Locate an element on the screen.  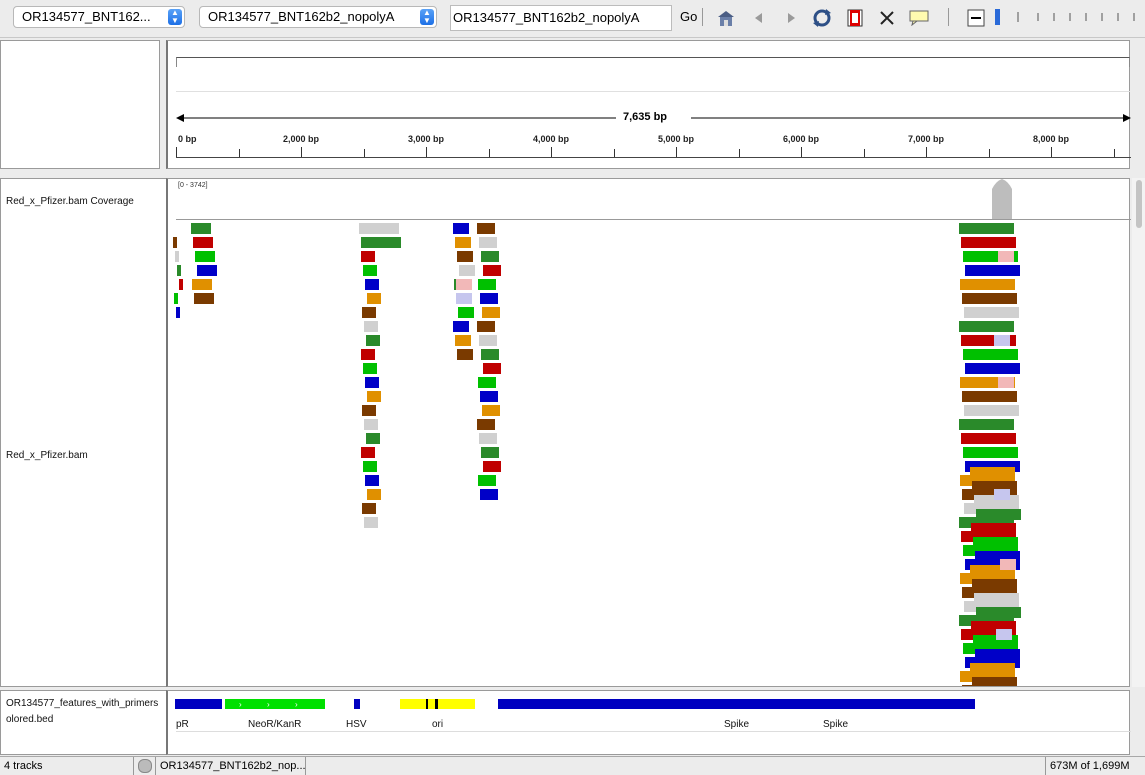
region-of-interest-icon is located at coordinates (855, 18).